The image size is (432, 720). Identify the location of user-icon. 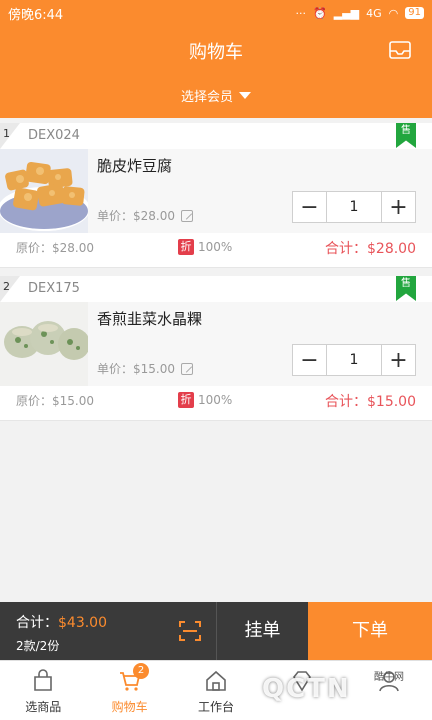
(389, 681).